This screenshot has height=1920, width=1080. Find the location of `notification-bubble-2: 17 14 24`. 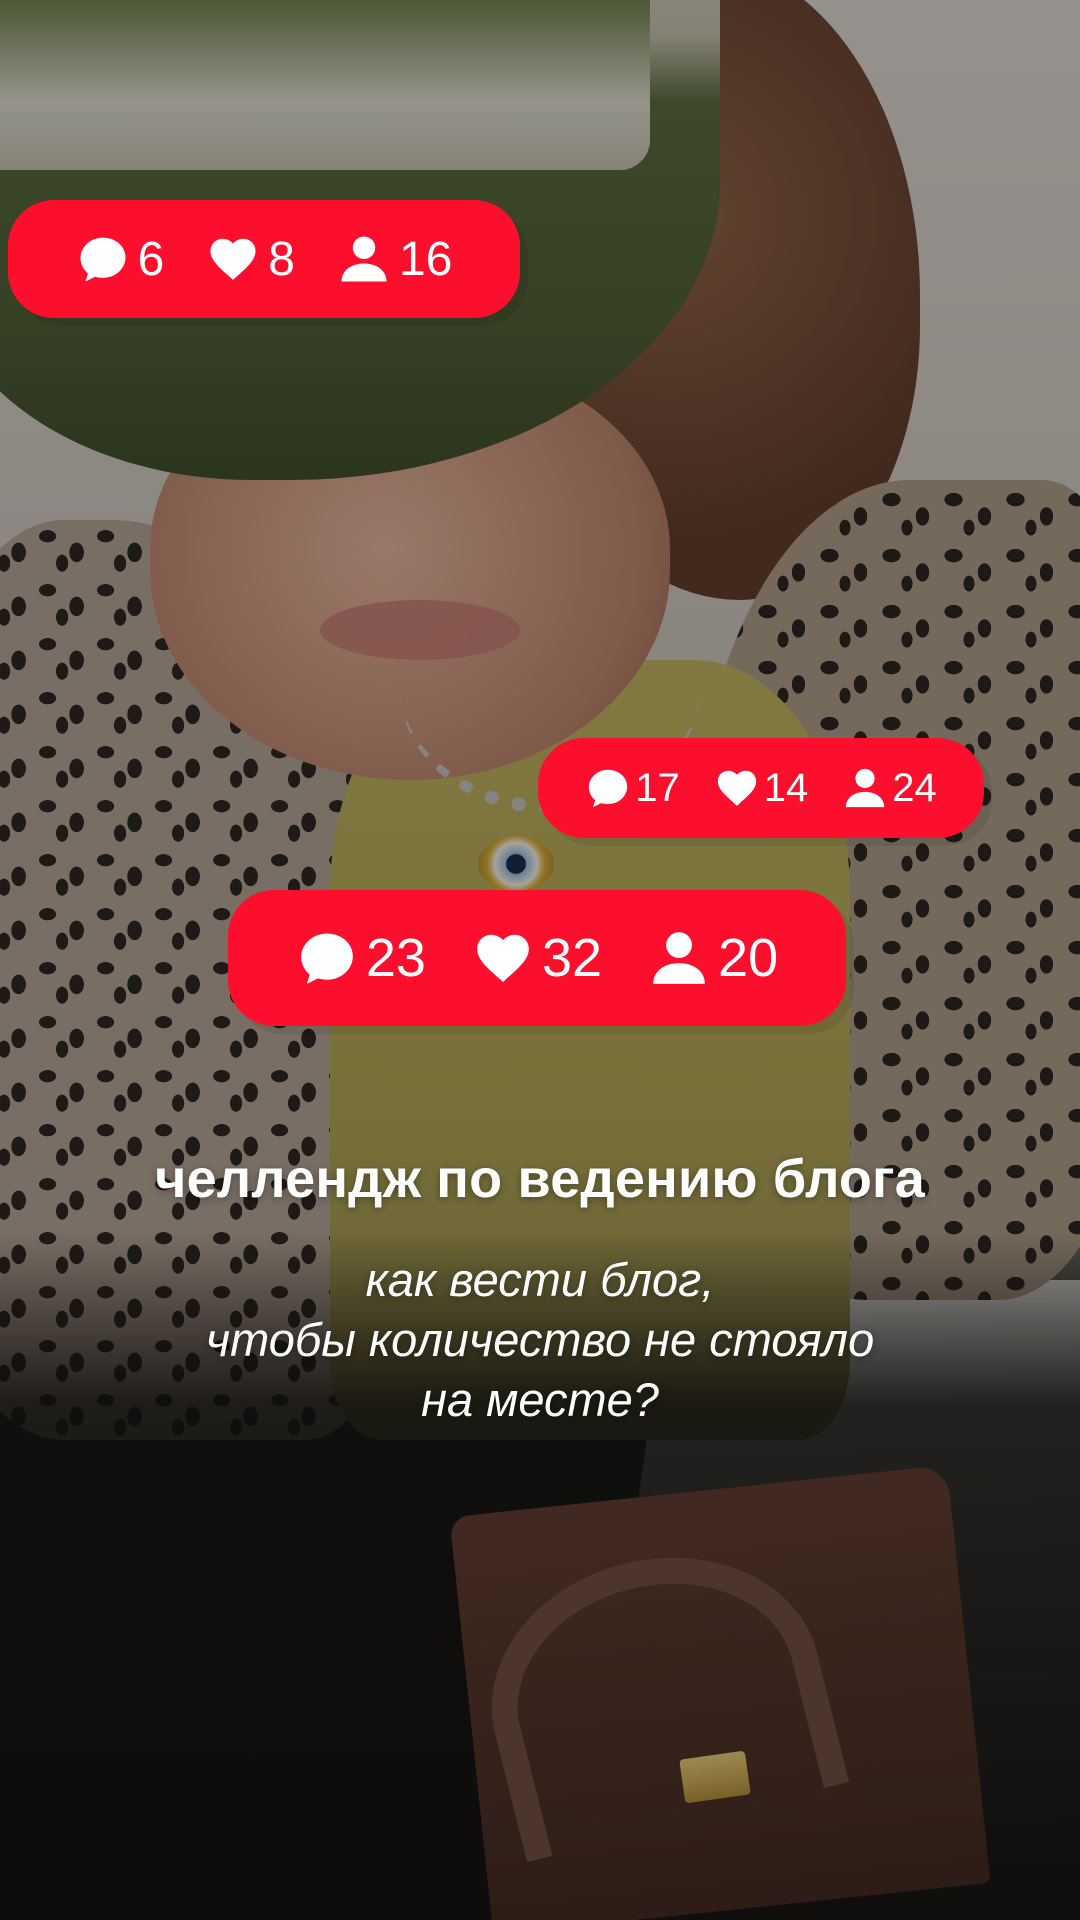

notification-bubble-2: 17 14 24 is located at coordinates (761, 788).